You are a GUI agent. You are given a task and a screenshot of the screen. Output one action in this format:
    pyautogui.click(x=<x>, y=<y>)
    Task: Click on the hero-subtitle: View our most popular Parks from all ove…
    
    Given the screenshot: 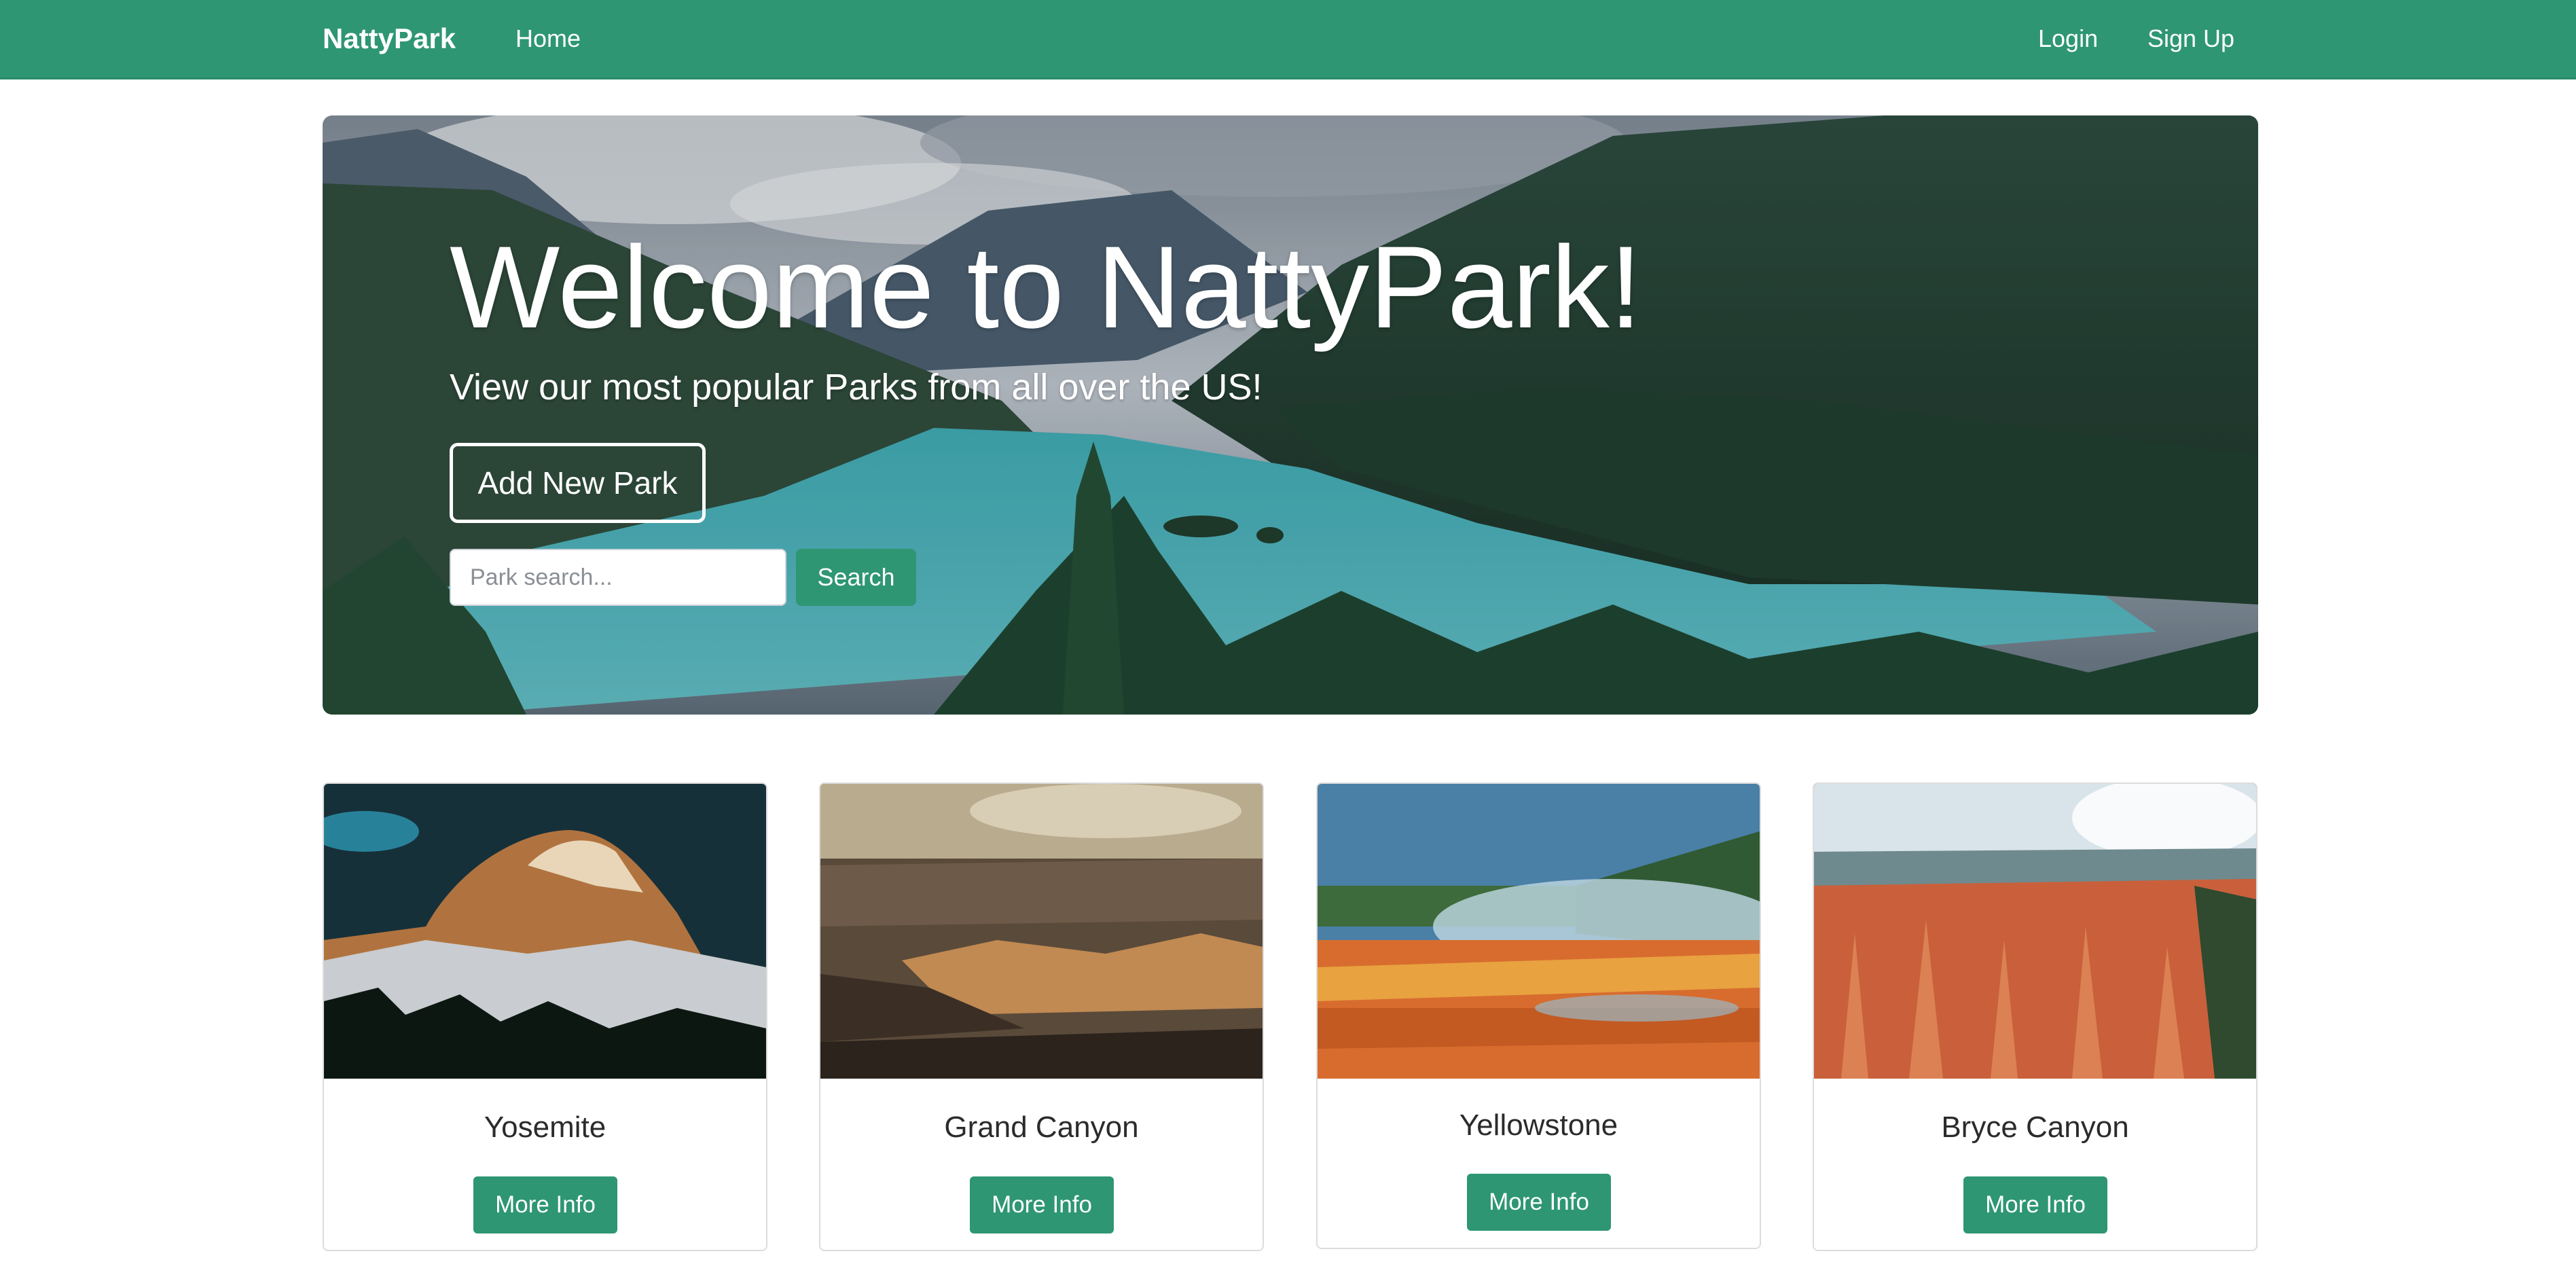 What is the action you would take?
    pyautogui.click(x=857, y=387)
    